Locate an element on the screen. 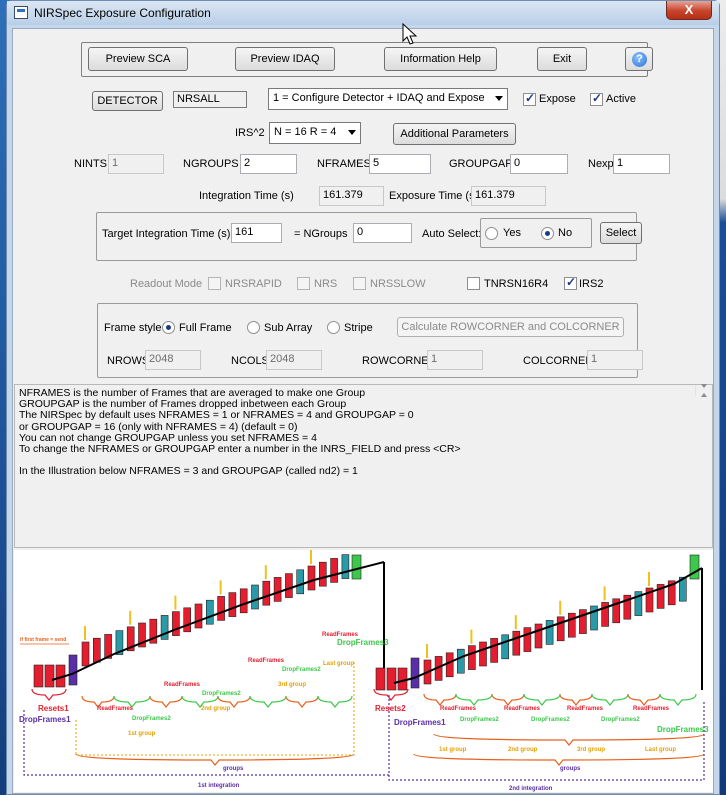 The height and width of the screenshot is (795, 726). dropframes2-label-5: DropFrames2 is located at coordinates (550, 720).